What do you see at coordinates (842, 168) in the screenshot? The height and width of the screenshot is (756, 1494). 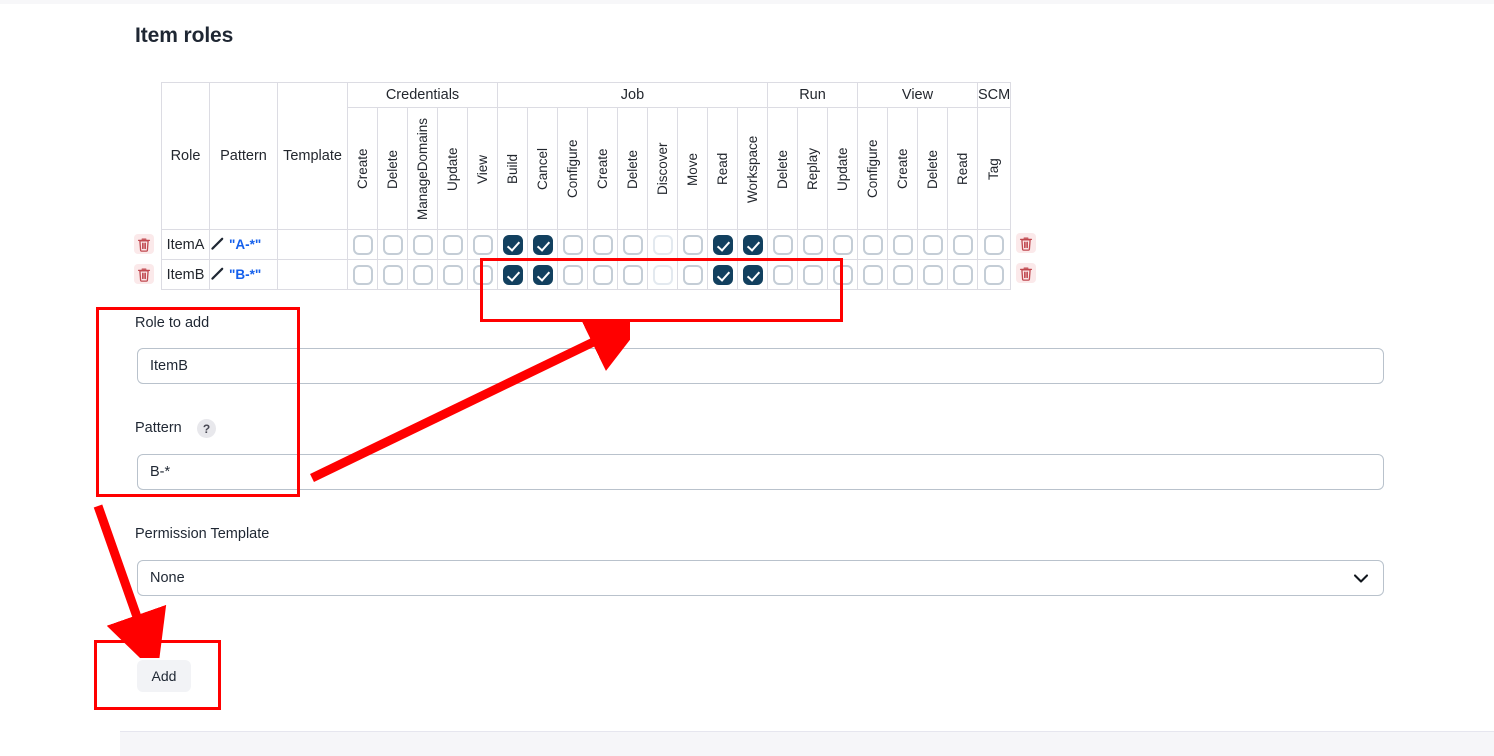 I see `permission-header-label: Update` at bounding box center [842, 168].